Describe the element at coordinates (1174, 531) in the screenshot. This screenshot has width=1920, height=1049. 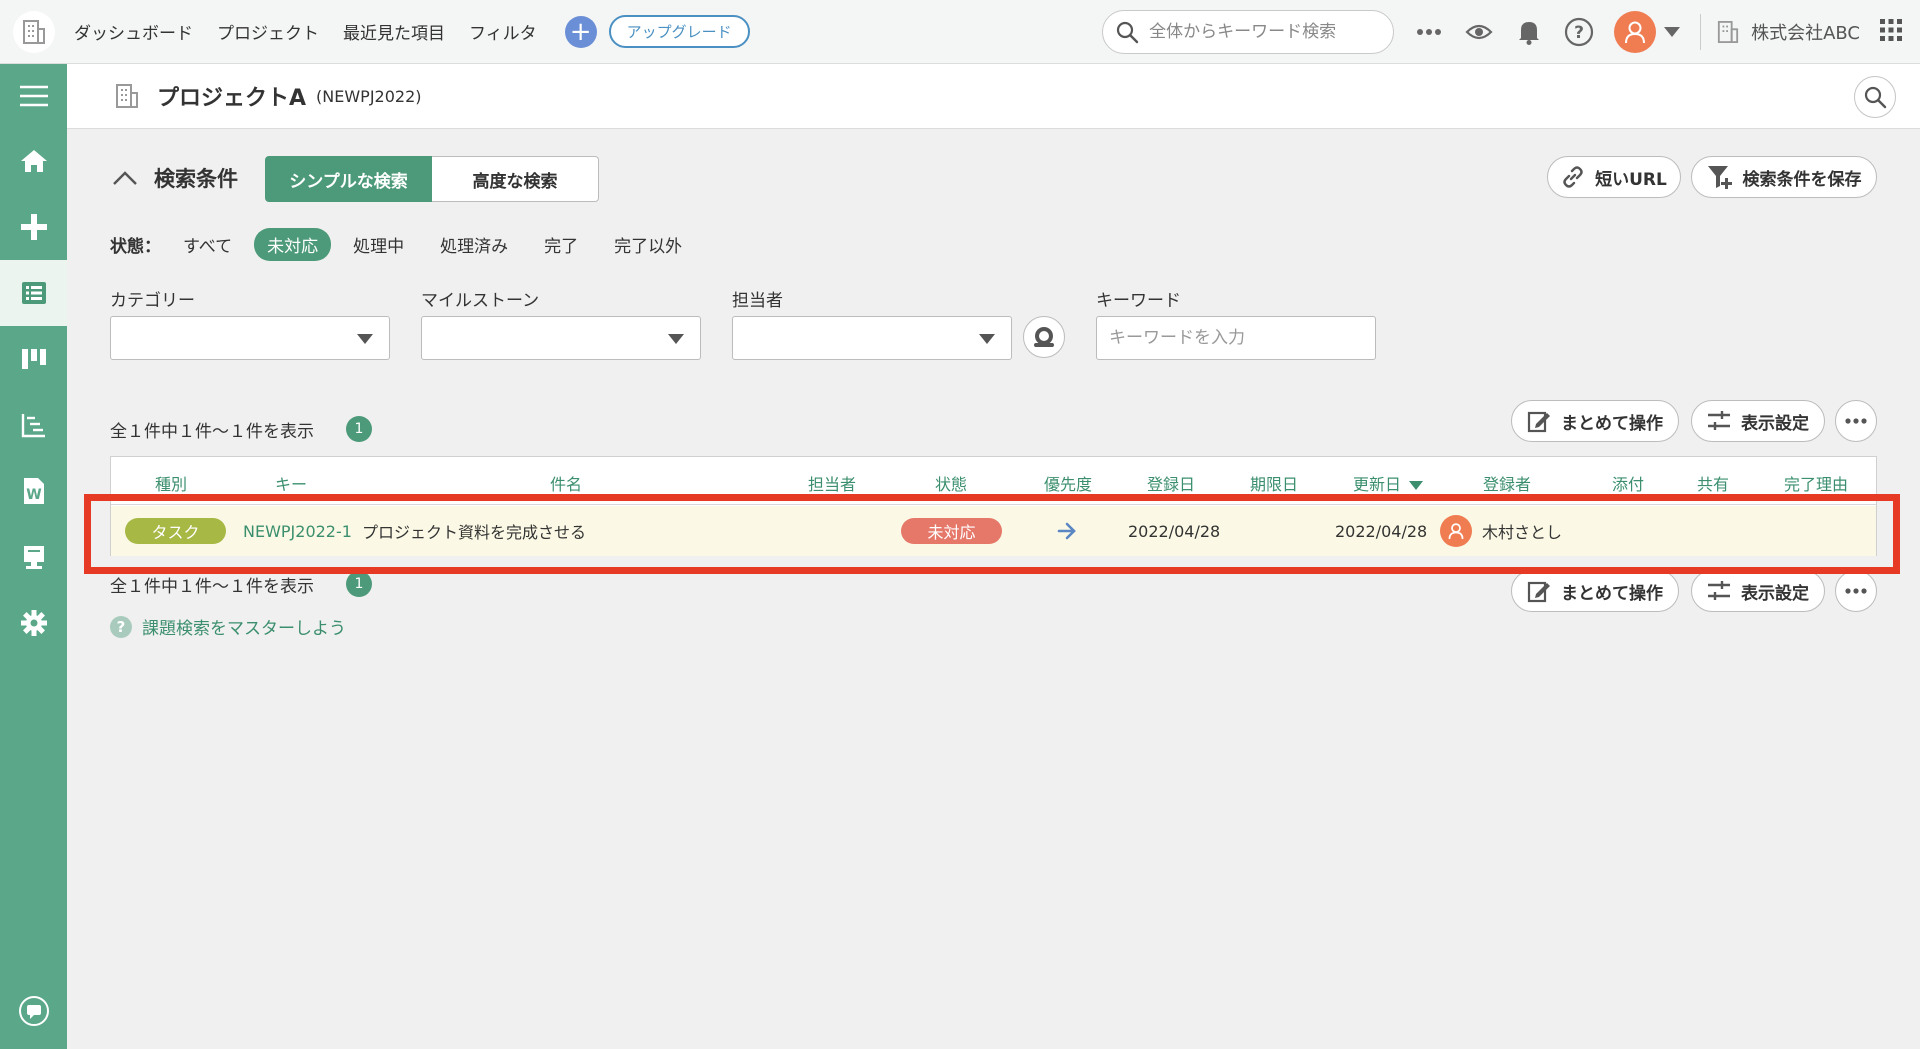
I see `cell-created: 2022/04/28` at that location.